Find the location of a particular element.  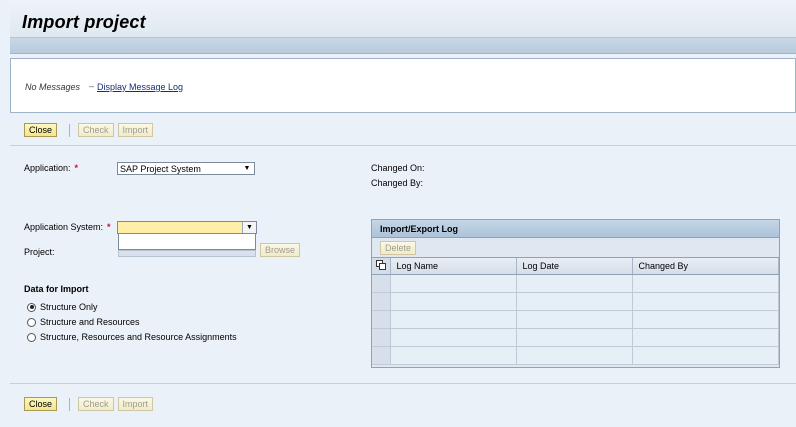

top-toolbar: Close Check Import is located at coordinates (89, 130).